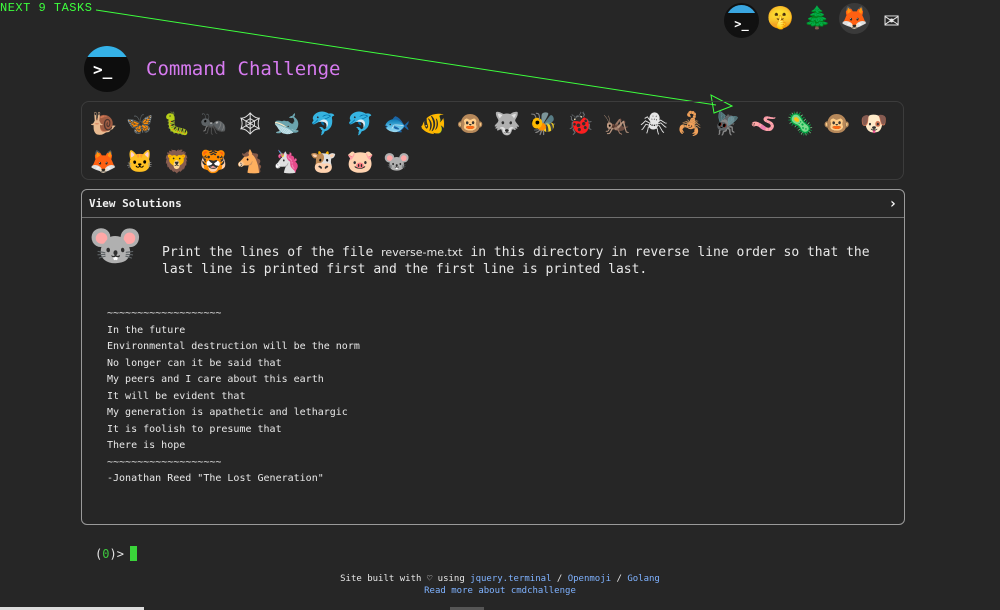 This screenshot has width=1000, height=610. I want to click on prompt-exit-code: 0, so click(106, 553).